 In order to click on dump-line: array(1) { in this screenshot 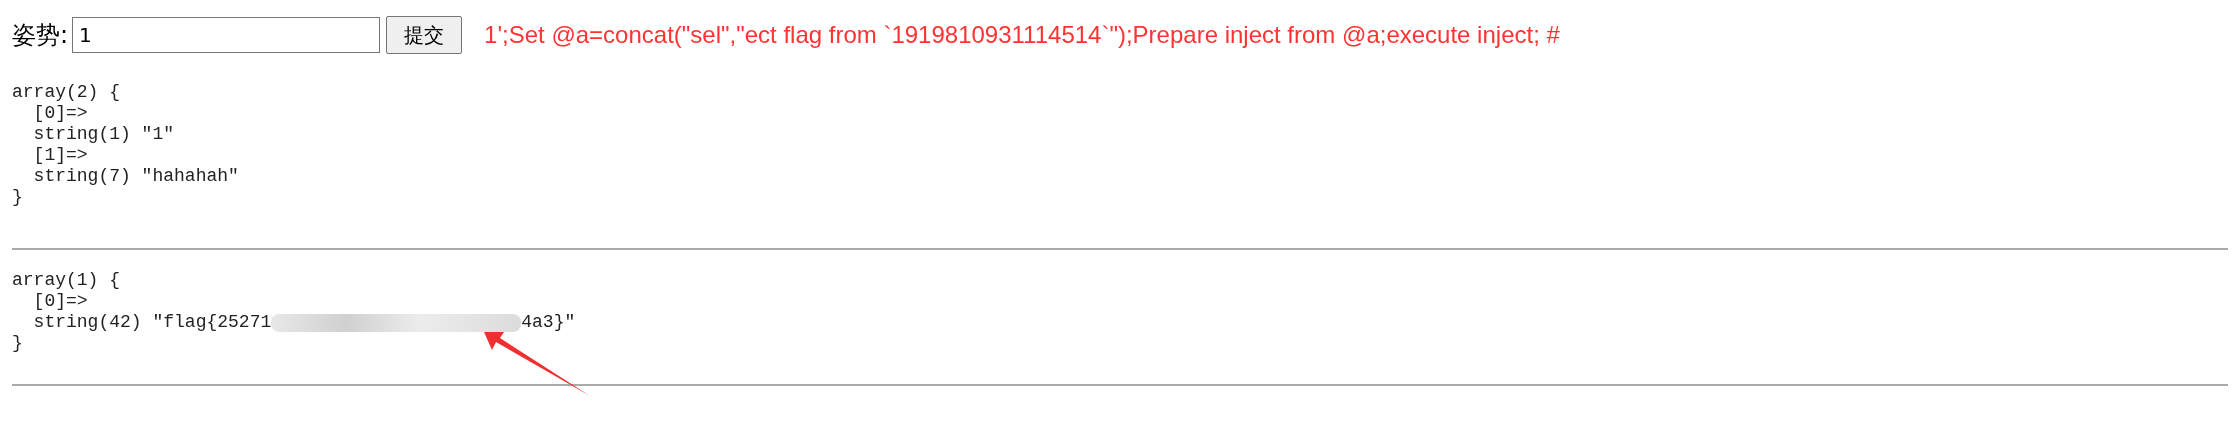, I will do `click(67, 280)`.